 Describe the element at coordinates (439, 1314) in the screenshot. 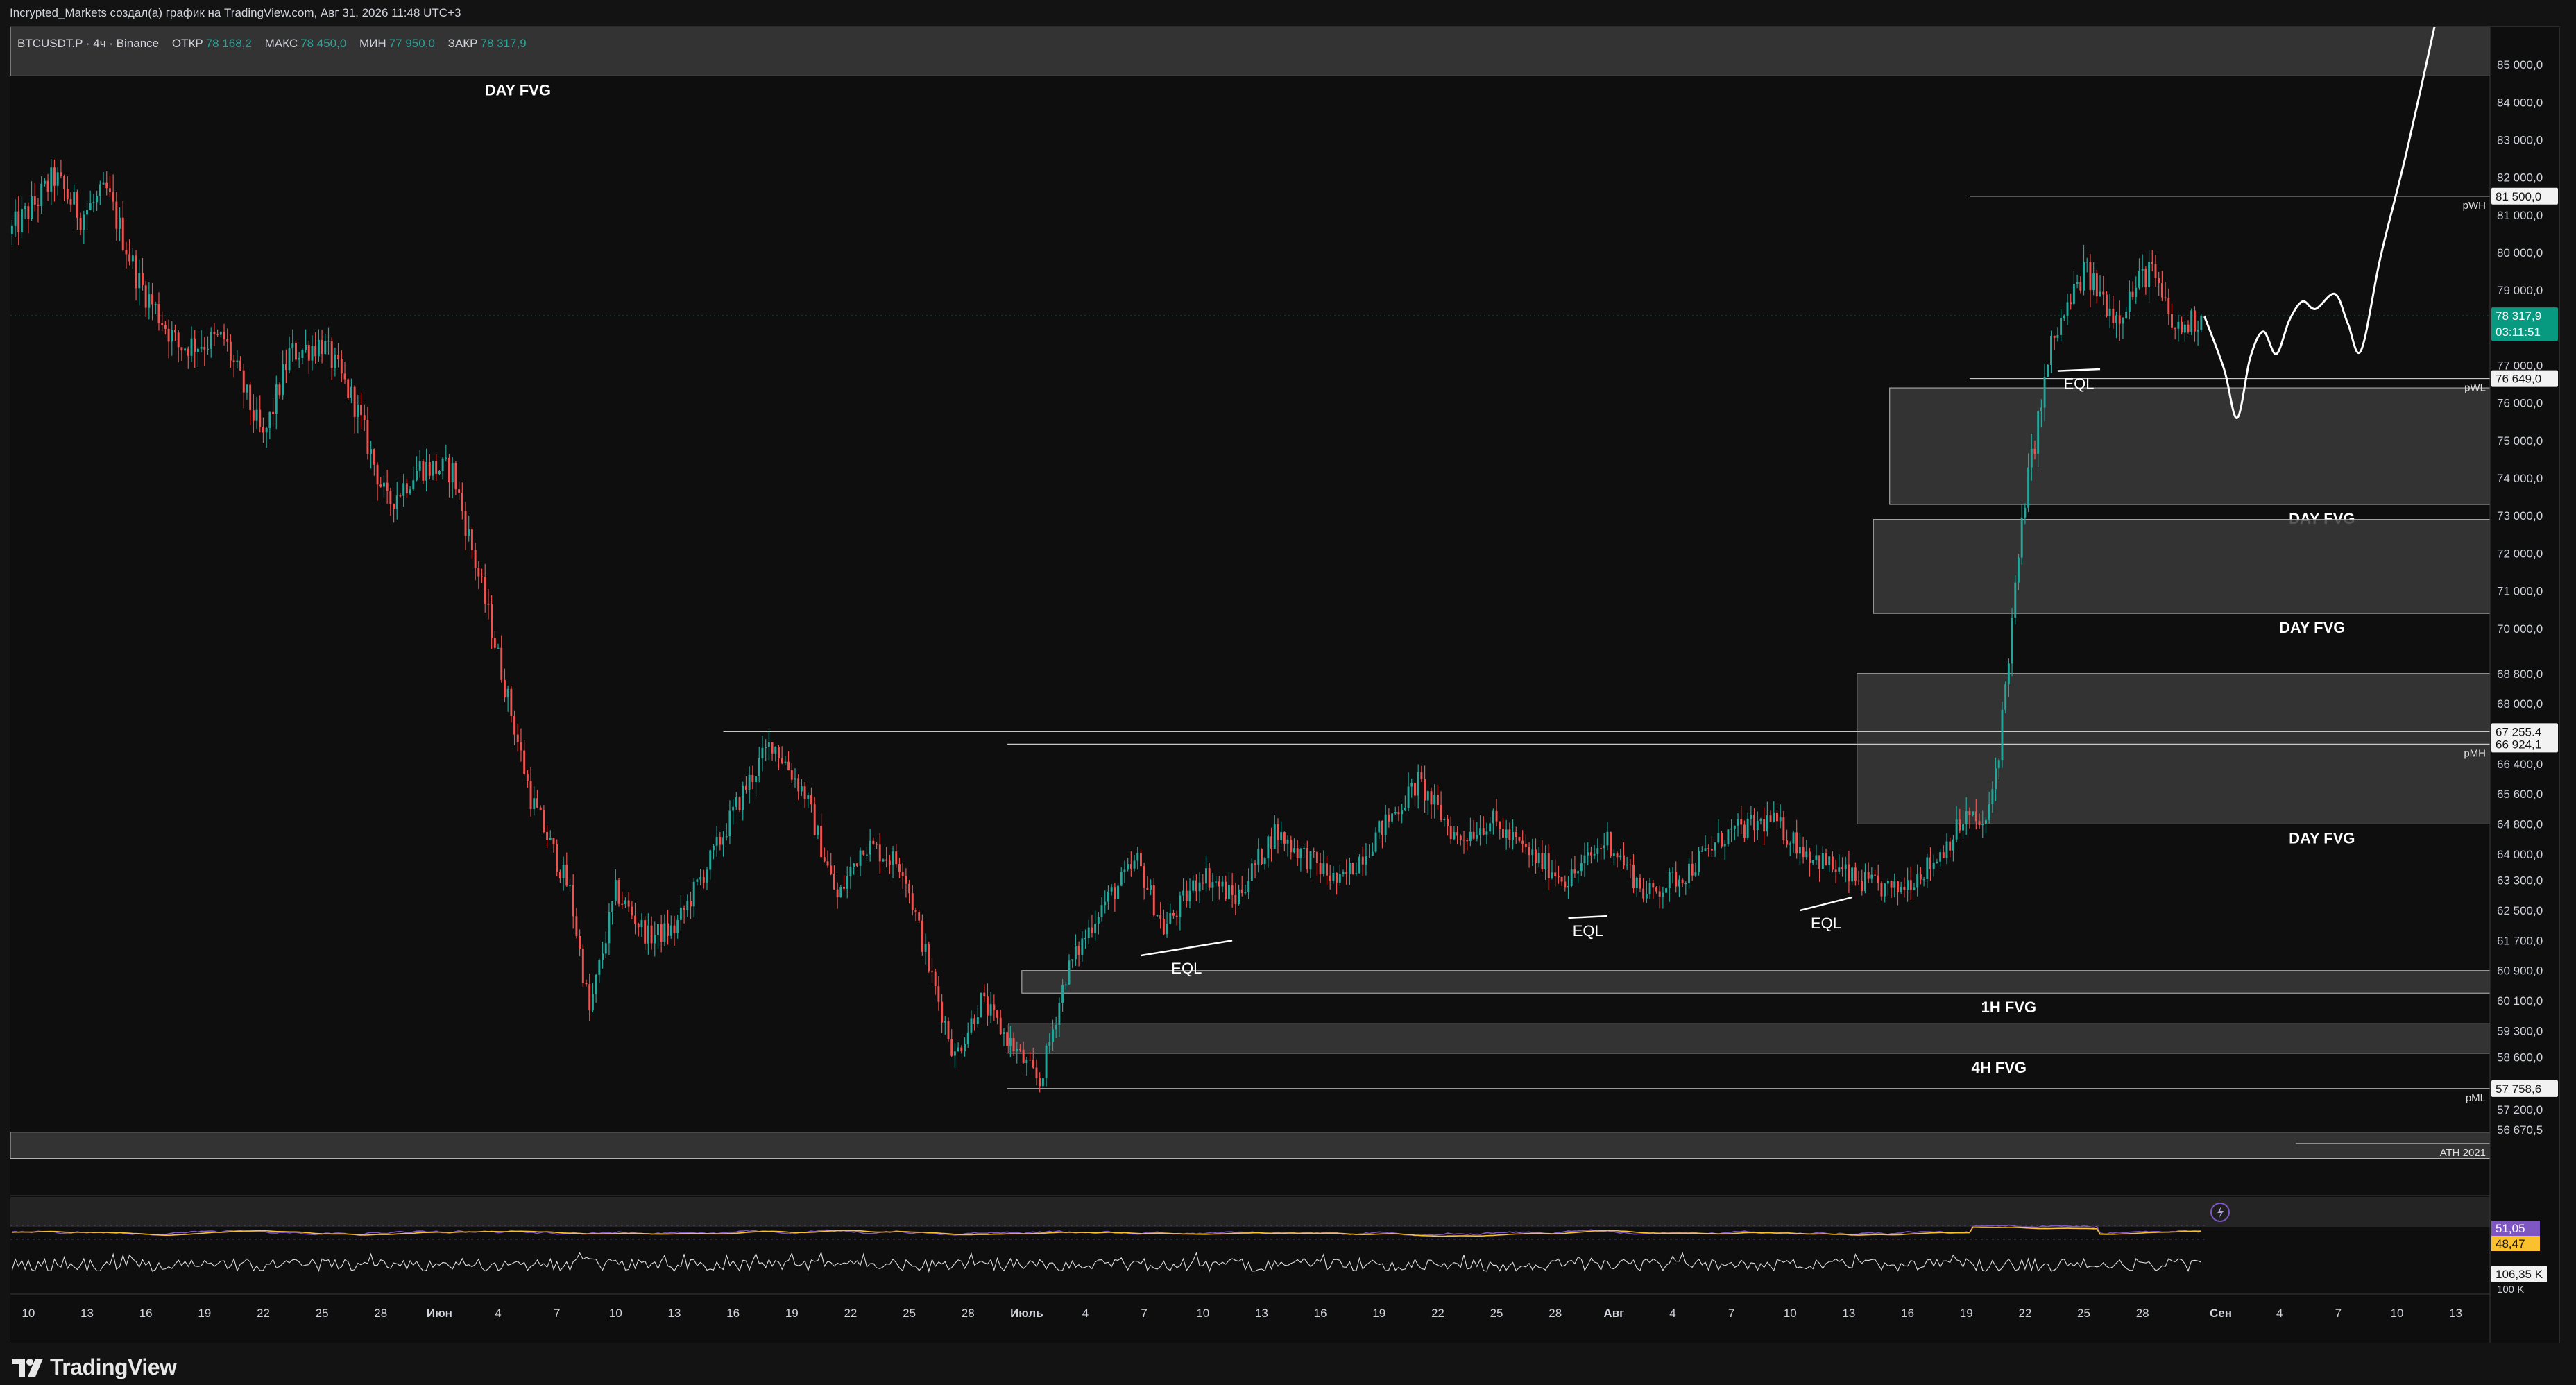

I see `time-tick-label: Июн` at that location.